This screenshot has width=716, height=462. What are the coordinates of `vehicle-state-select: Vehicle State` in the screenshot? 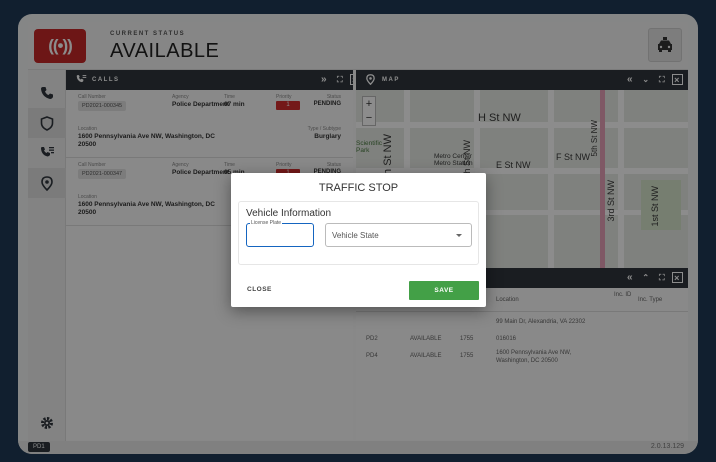 It's located at (398, 235).